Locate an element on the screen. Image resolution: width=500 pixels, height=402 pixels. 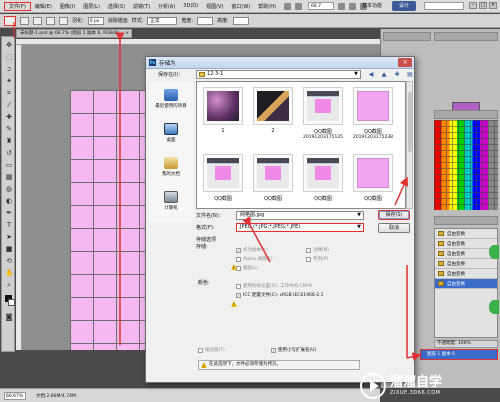
dialog-title-bar: Ps 存储为 × is located at coordinates (280, 63).